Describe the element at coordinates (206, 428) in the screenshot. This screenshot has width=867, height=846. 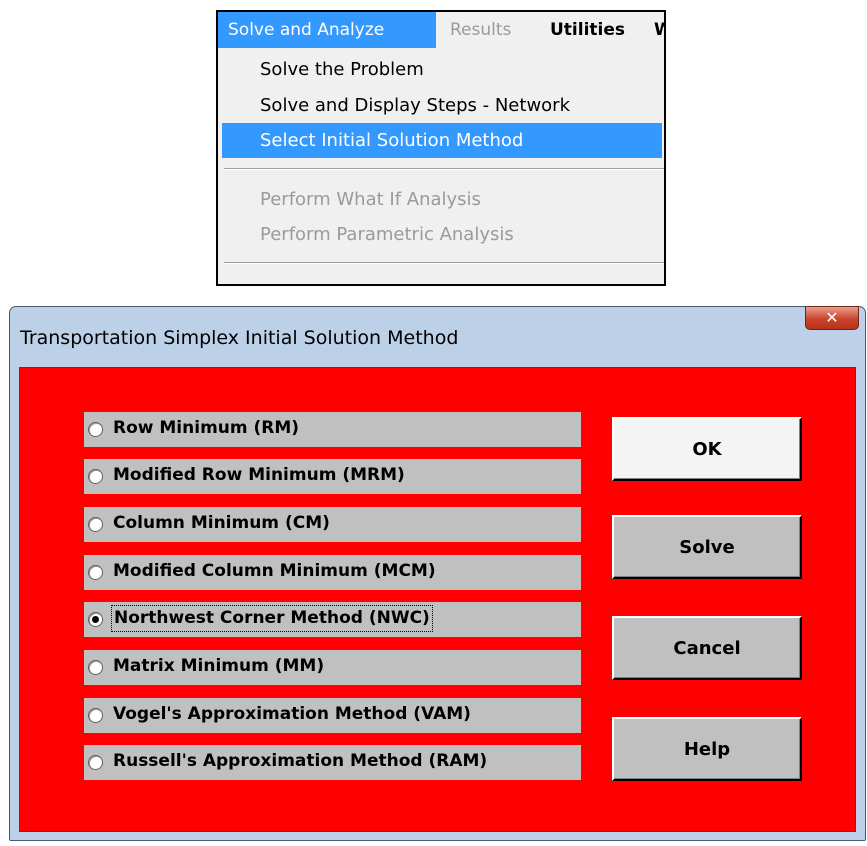
I see `option-label: Row Minimum (RM)` at that location.